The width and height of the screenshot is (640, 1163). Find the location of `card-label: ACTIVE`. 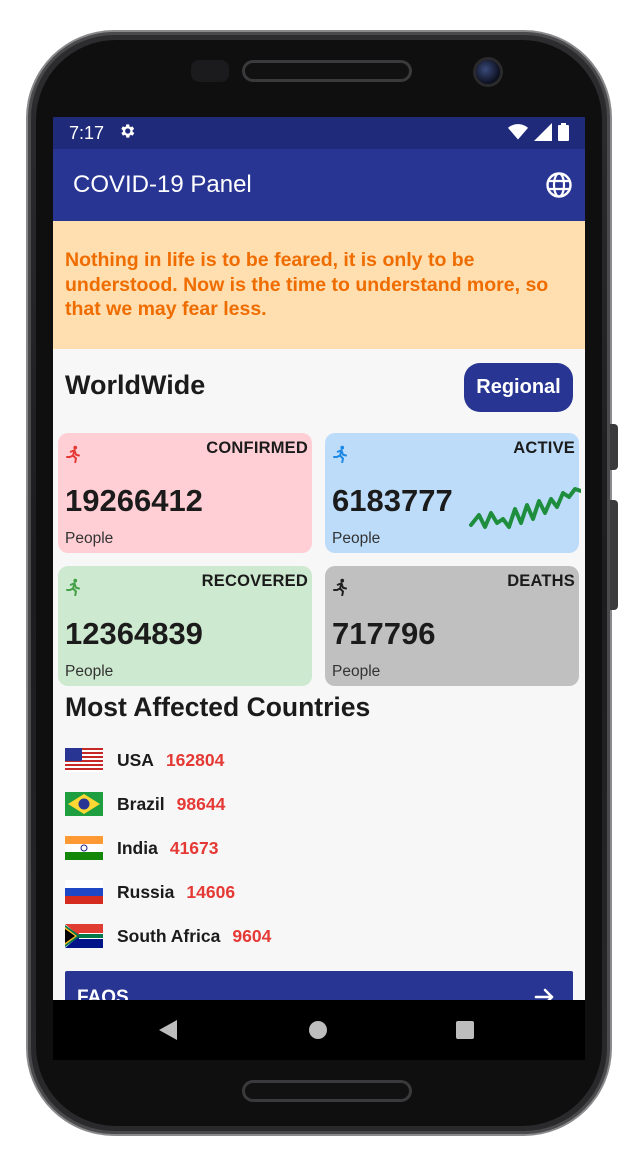

card-label: ACTIVE is located at coordinates (544, 448).